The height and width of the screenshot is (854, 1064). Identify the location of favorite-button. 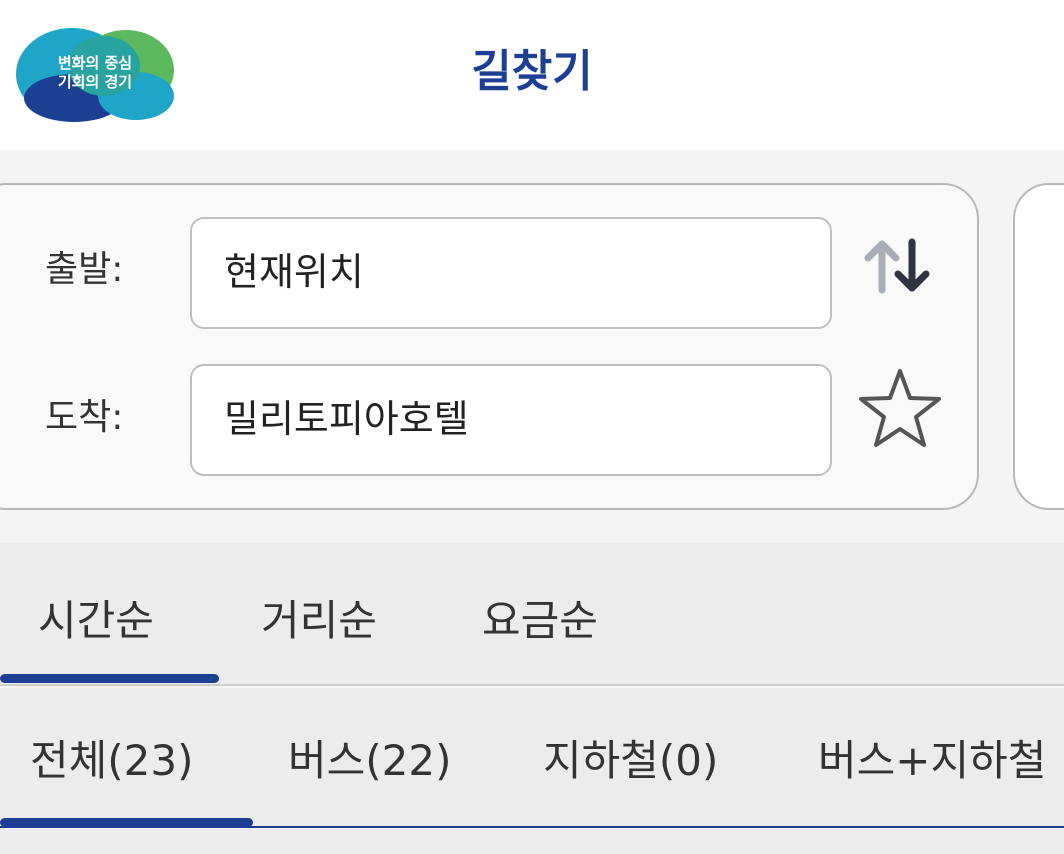
(900, 408).